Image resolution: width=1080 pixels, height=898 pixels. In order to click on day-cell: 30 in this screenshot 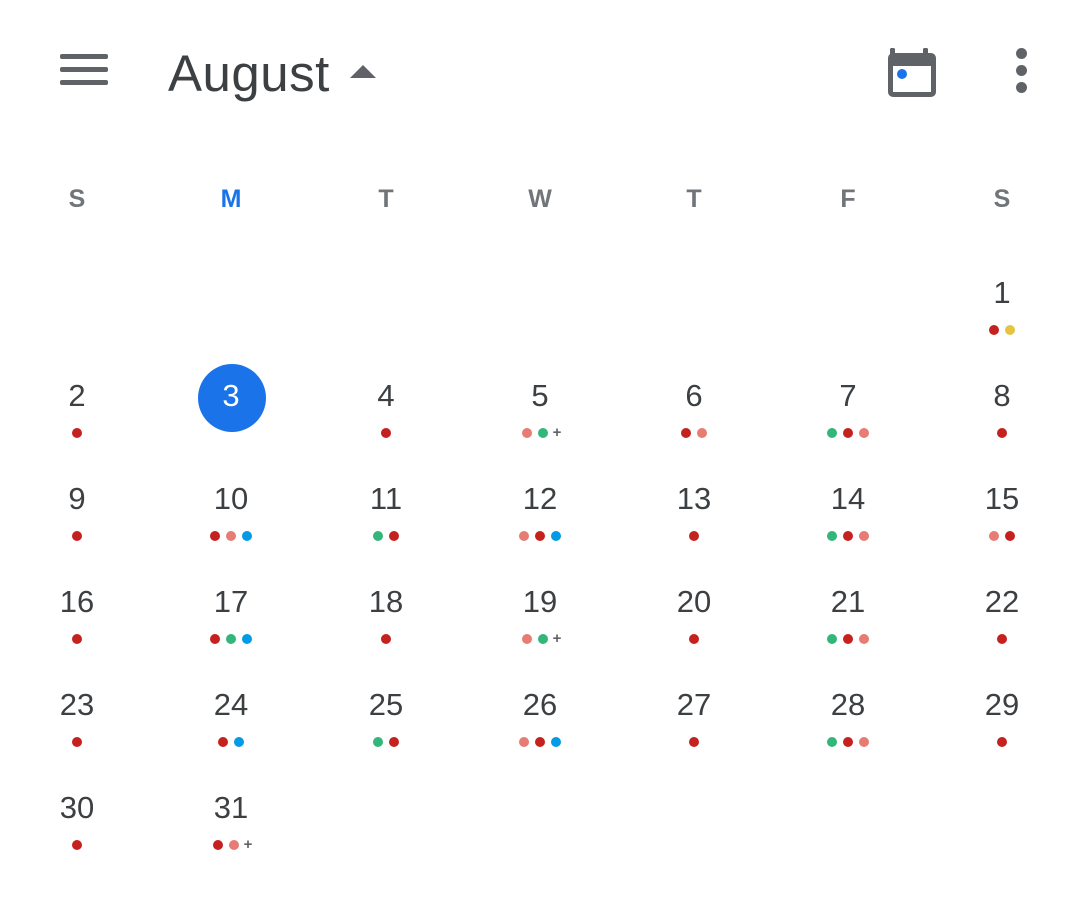, I will do `click(77, 828)`.